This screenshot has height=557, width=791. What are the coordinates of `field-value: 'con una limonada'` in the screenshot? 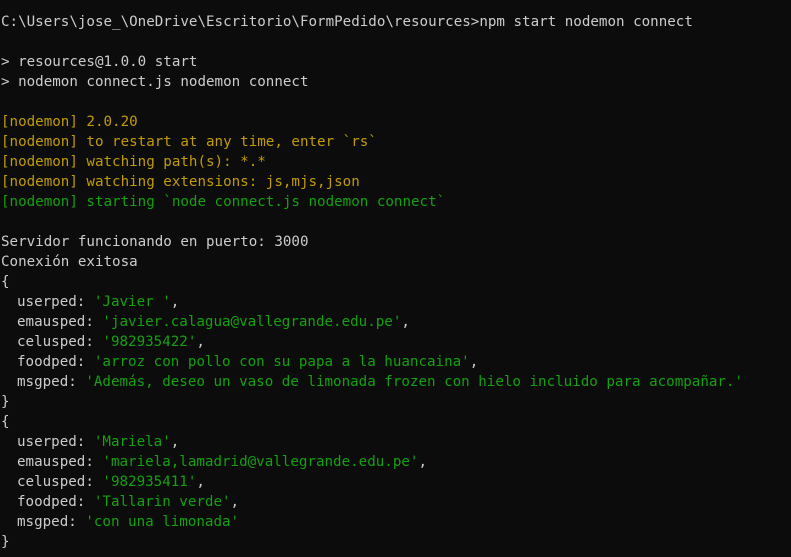 It's located at (162, 522).